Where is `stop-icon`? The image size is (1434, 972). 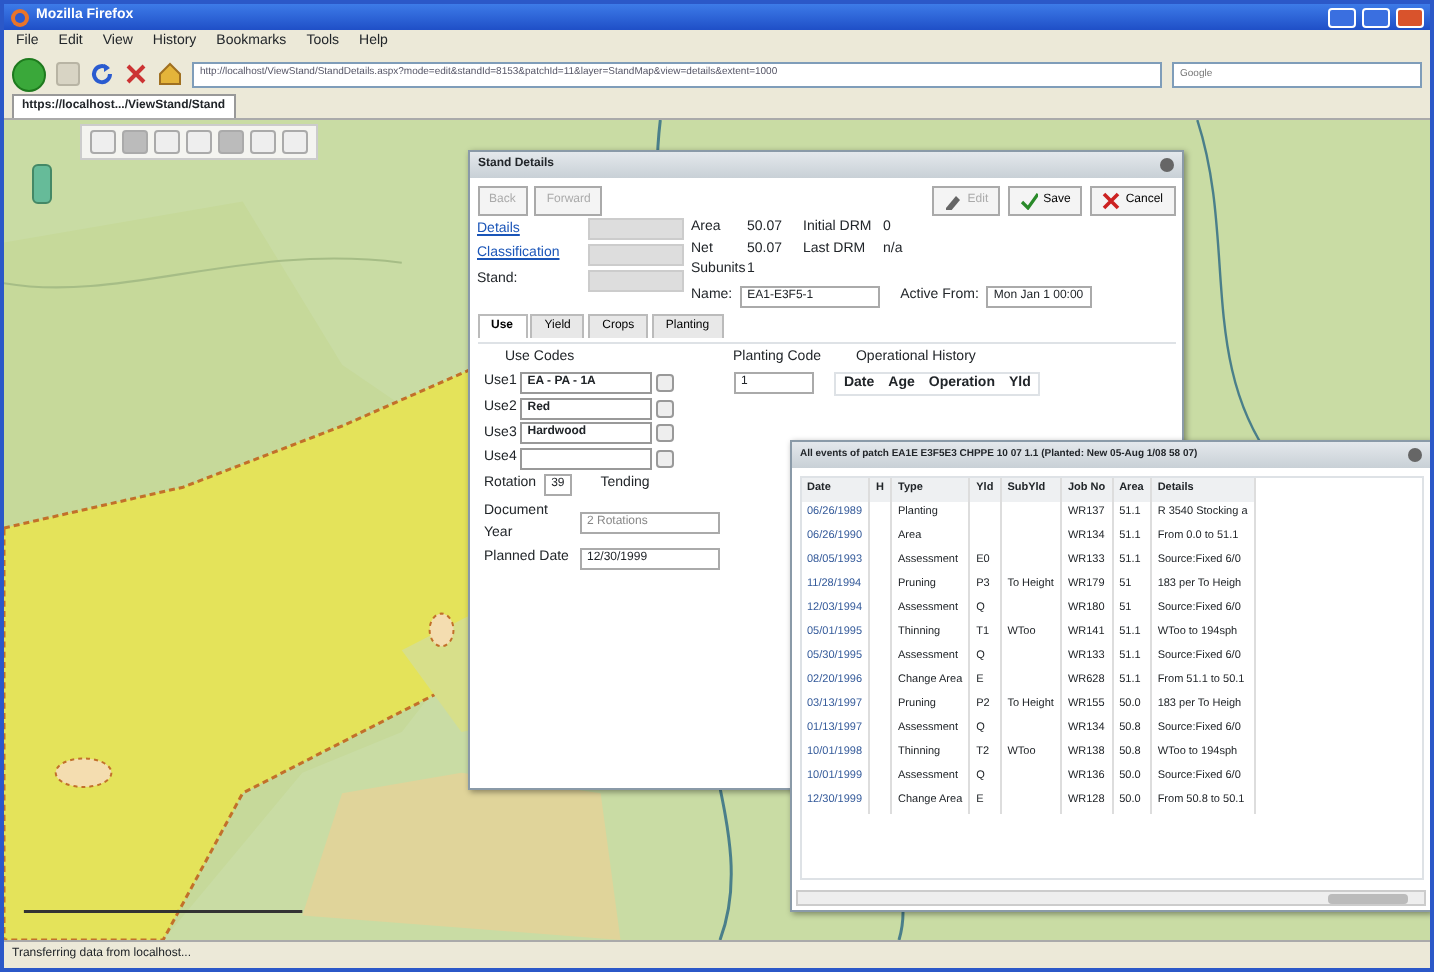 stop-icon is located at coordinates (136, 74).